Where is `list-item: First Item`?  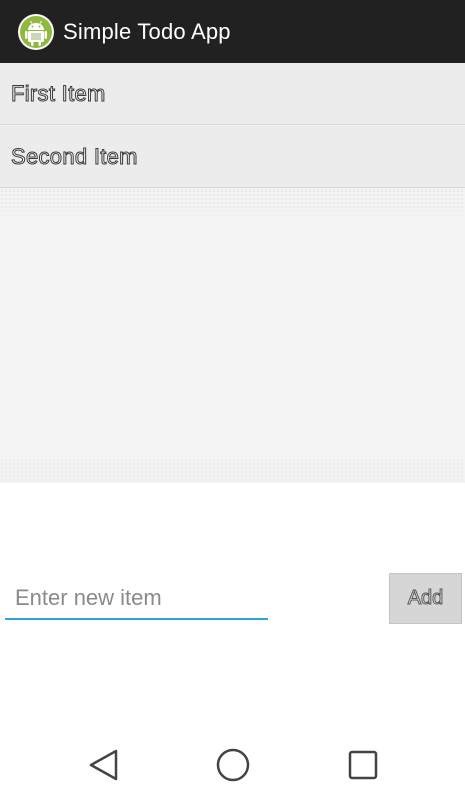
list-item: First Item is located at coordinates (232, 94).